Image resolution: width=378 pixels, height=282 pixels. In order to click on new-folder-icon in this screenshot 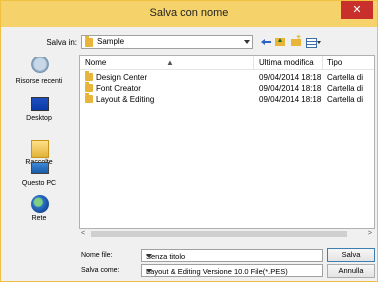, I will do `click(296, 41)`.